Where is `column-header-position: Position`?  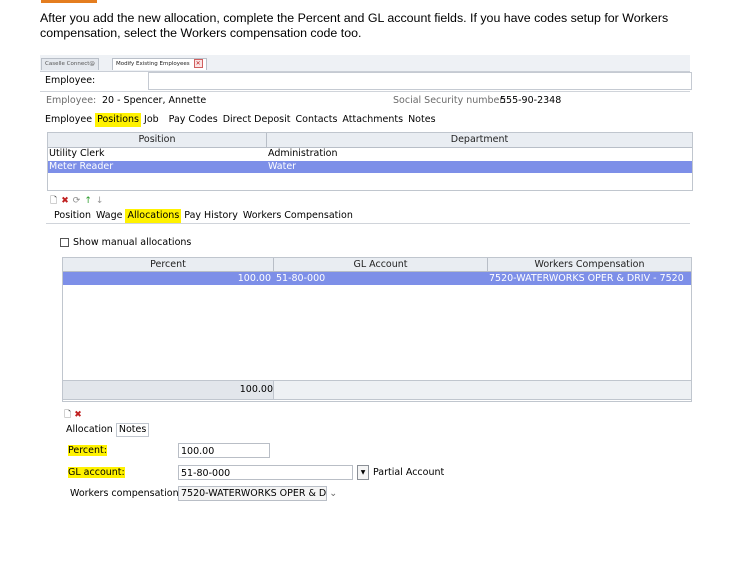 column-header-position: Position is located at coordinates (157, 140).